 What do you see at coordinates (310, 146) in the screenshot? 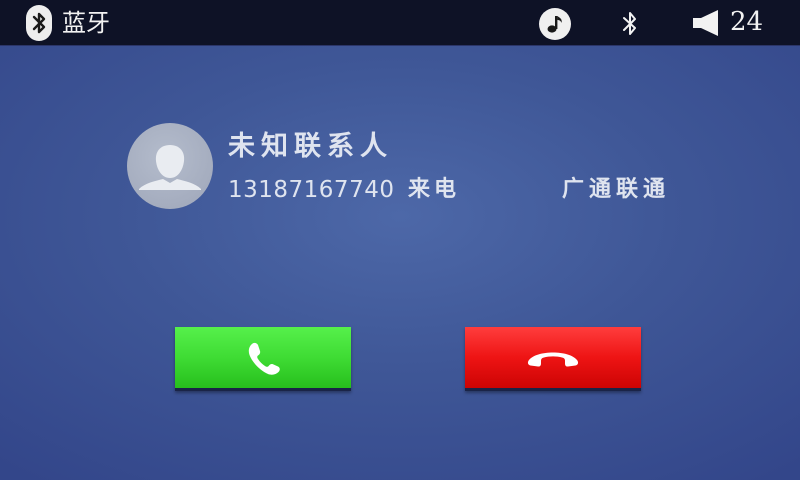
I see `contact-name: 未知联系人` at bounding box center [310, 146].